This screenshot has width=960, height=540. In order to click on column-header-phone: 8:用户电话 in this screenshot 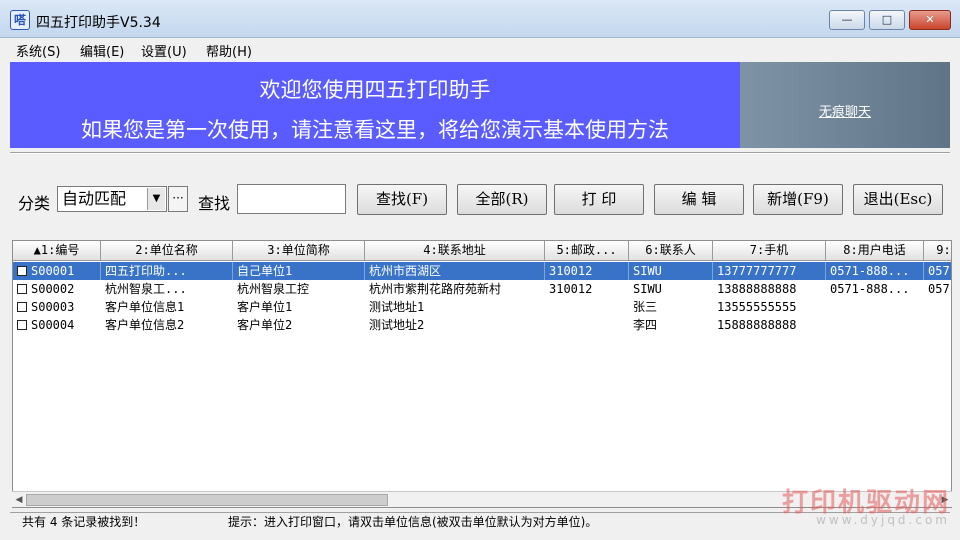, I will do `click(875, 251)`.